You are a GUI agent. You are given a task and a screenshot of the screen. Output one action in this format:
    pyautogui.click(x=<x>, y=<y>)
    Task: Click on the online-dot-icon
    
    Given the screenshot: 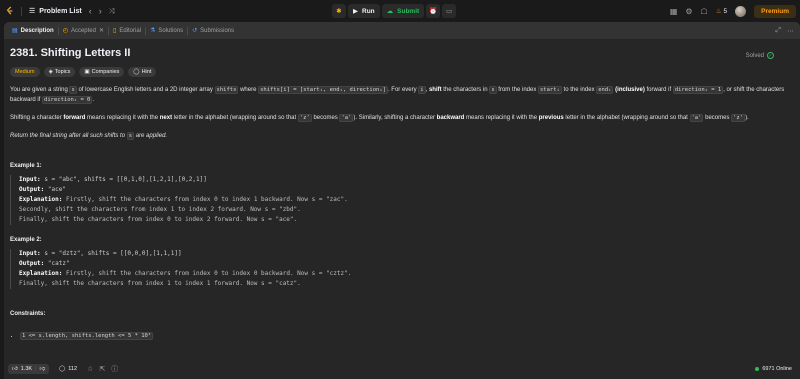 What is the action you would take?
    pyautogui.click(x=757, y=369)
    